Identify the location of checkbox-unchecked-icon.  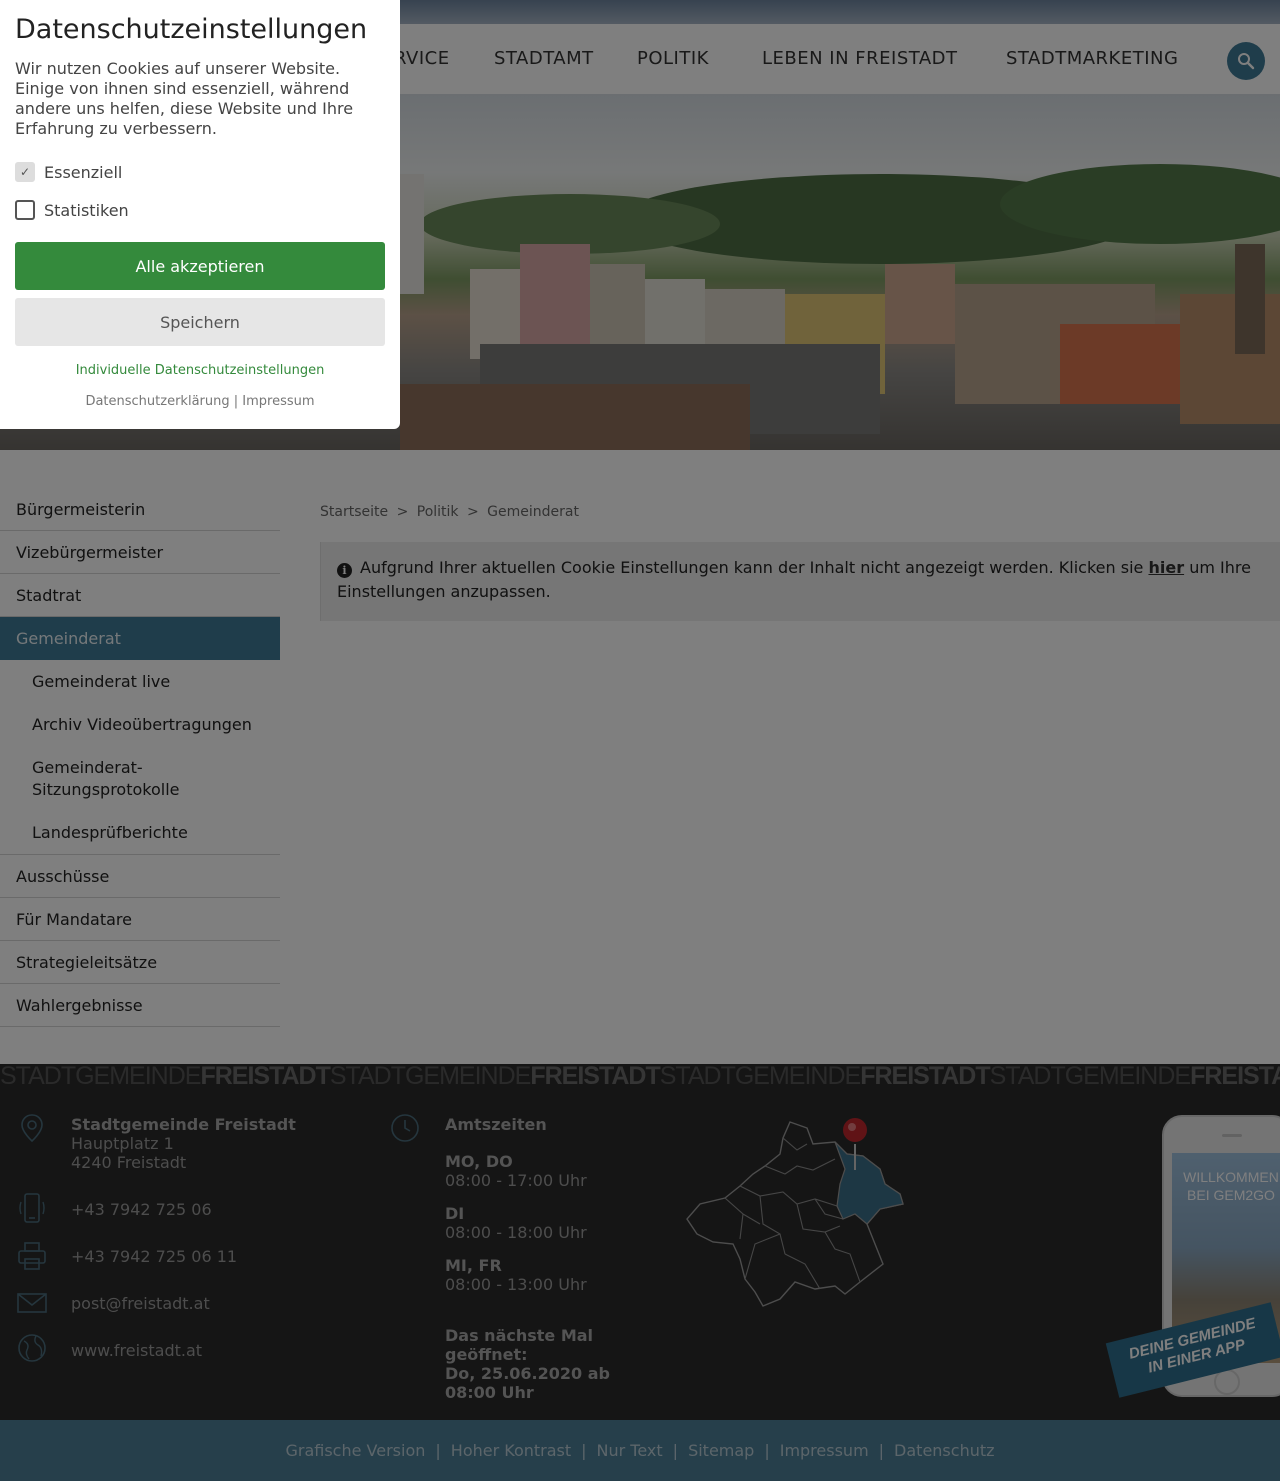
(25, 210).